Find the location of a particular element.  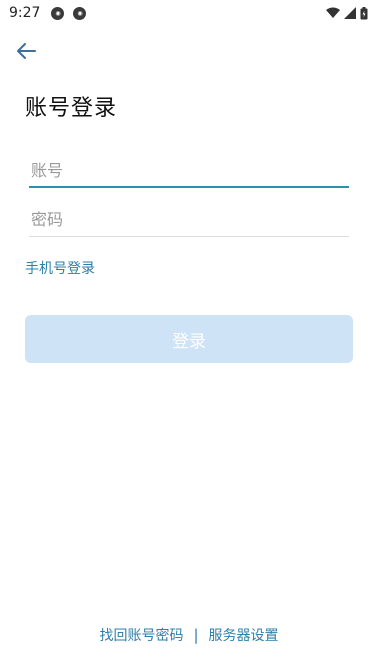

server-settings-link: 服务器设置 is located at coordinates (244, 635).